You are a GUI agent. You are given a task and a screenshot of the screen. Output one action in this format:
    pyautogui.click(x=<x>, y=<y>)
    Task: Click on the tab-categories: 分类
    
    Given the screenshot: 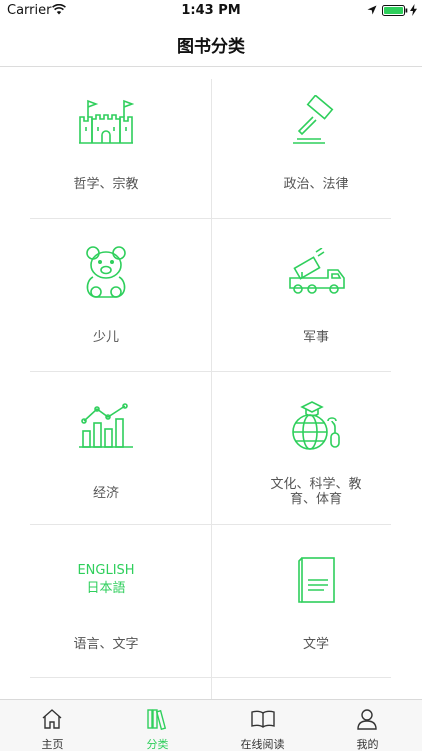 What is the action you would take?
    pyautogui.click(x=157, y=725)
    